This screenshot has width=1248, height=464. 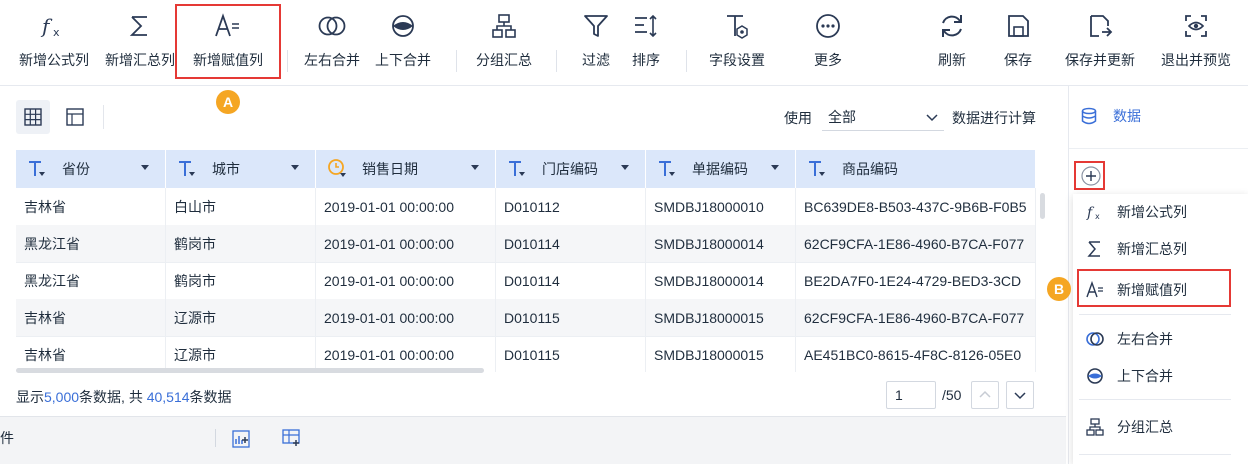 I want to click on group-summary-button: 分组汇总, so click(x=504, y=43).